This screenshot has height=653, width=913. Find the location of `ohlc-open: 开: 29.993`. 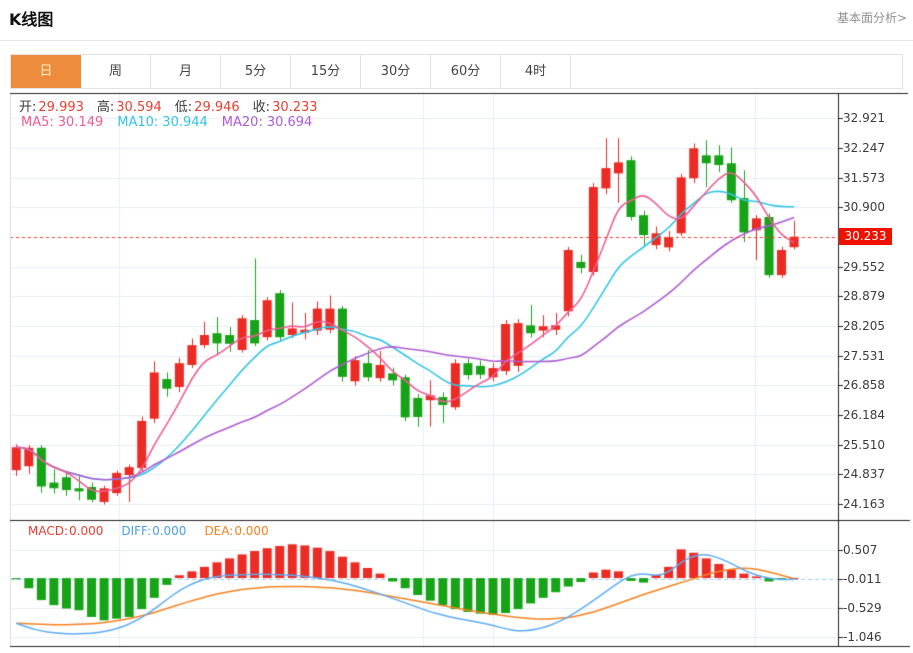

ohlc-open: 开: 29.993 is located at coordinates (51, 105).